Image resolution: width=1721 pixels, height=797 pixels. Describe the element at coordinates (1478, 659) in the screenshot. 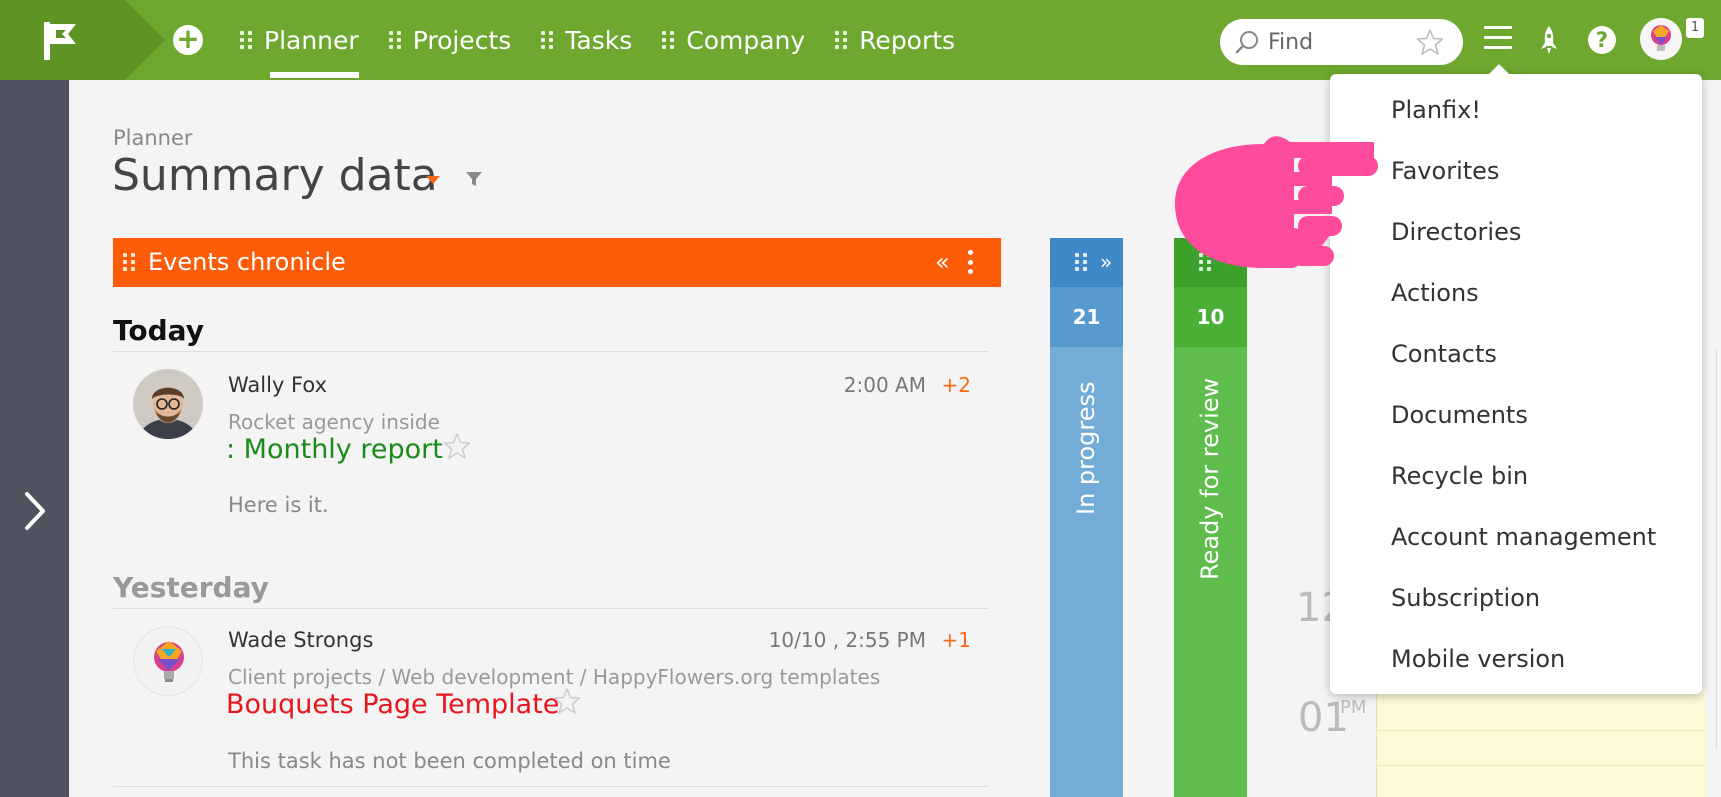

I see `menu-item-mobile-version: Mobile version` at that location.